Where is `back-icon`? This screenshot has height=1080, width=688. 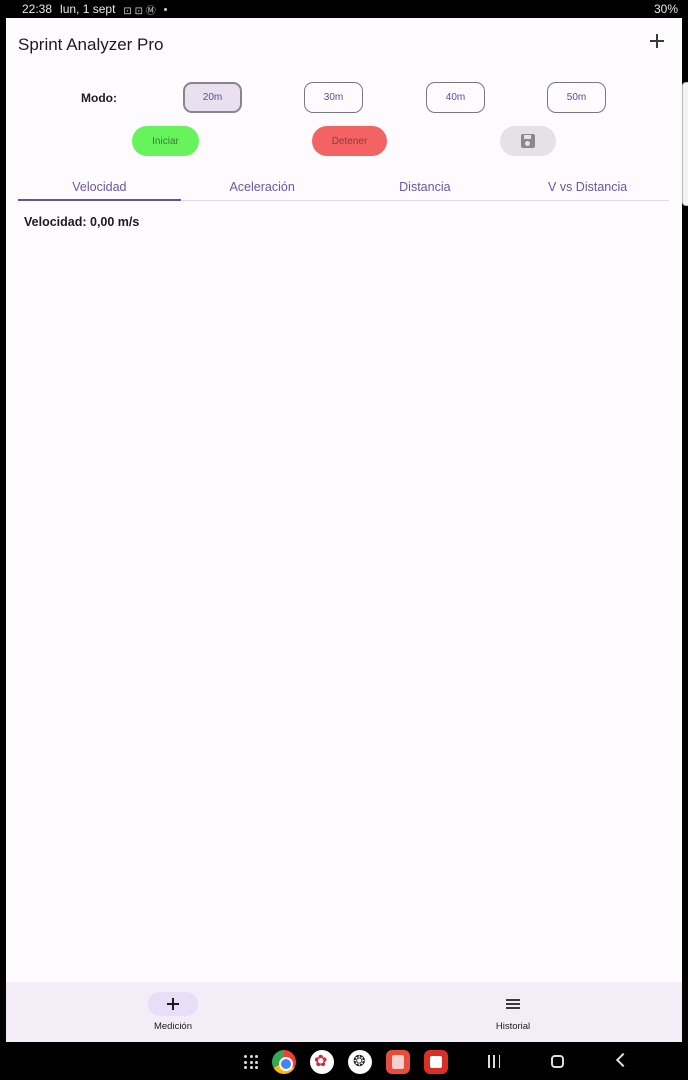
back-icon is located at coordinates (623, 1060).